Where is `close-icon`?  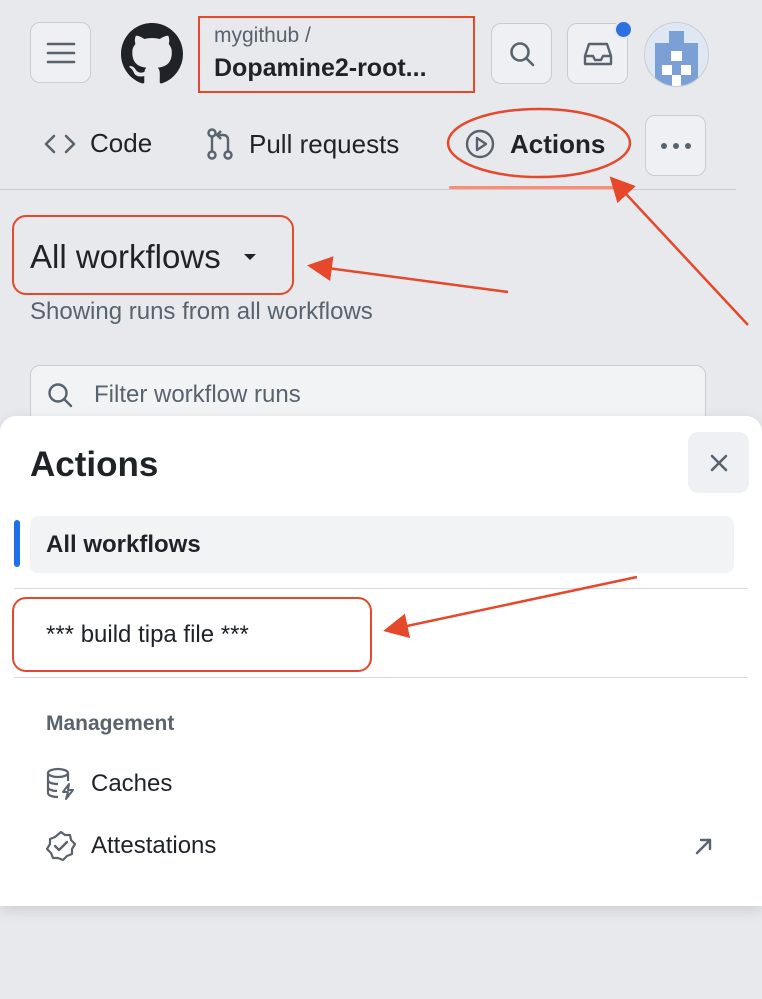
close-icon is located at coordinates (719, 463).